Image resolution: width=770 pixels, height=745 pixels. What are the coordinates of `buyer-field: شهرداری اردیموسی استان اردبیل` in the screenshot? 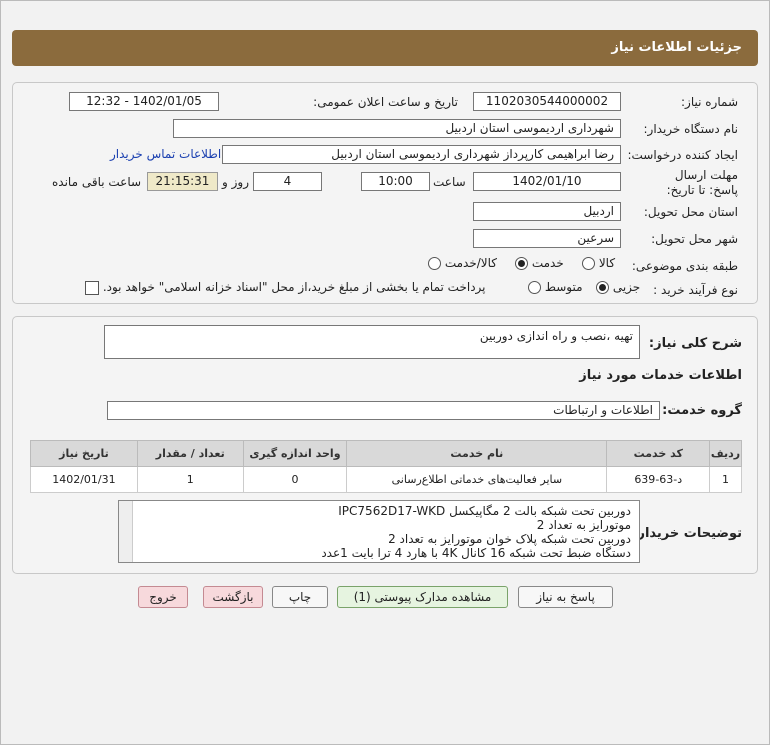 It's located at (397, 128).